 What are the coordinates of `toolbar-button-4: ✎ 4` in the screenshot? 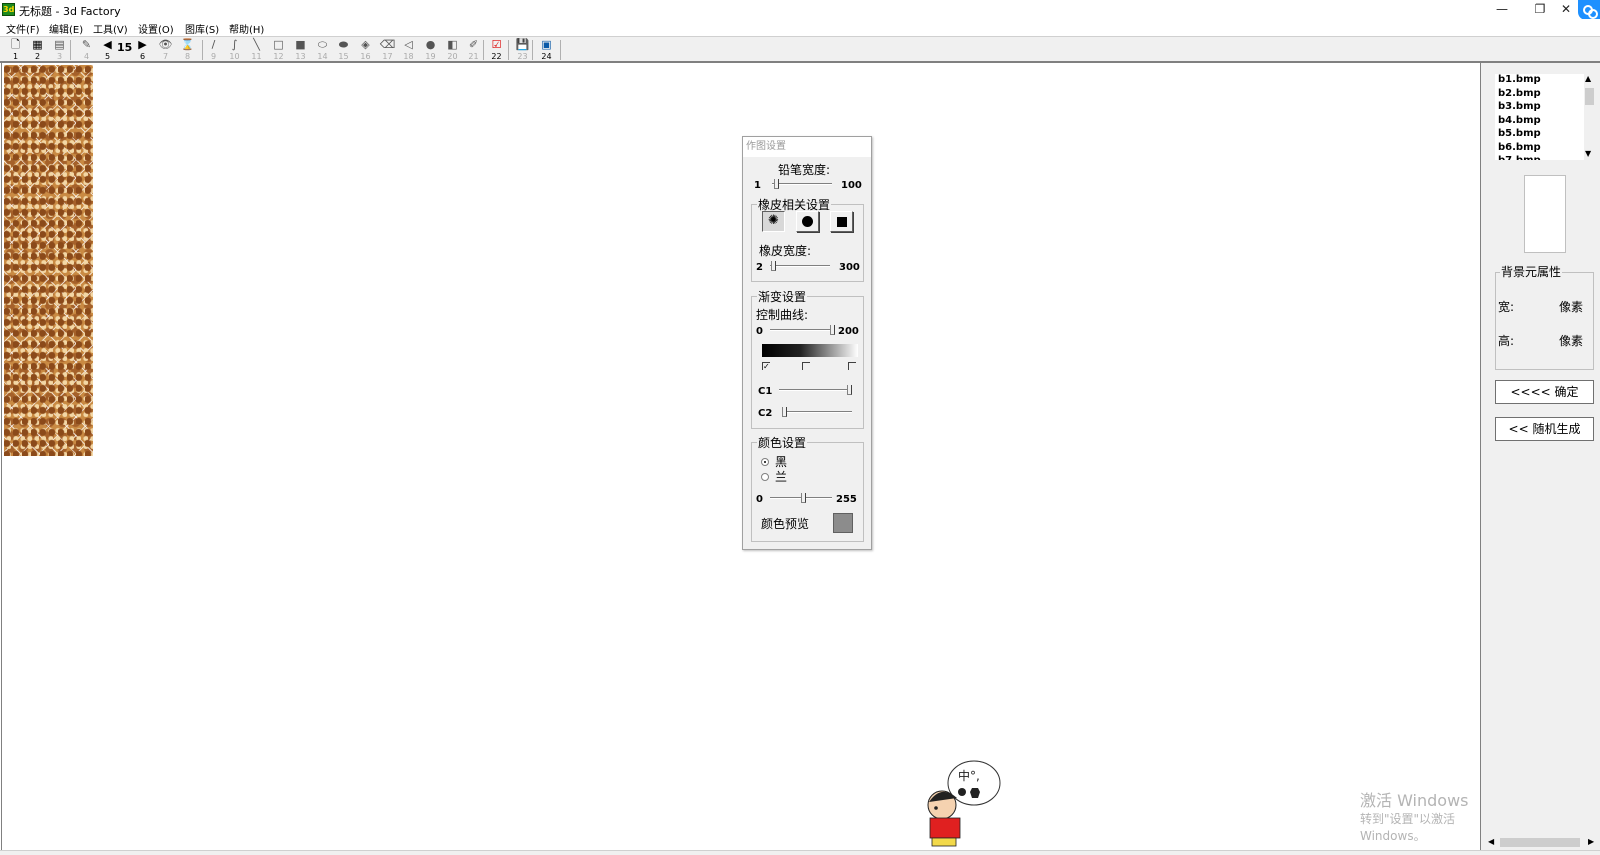 It's located at (86, 50).